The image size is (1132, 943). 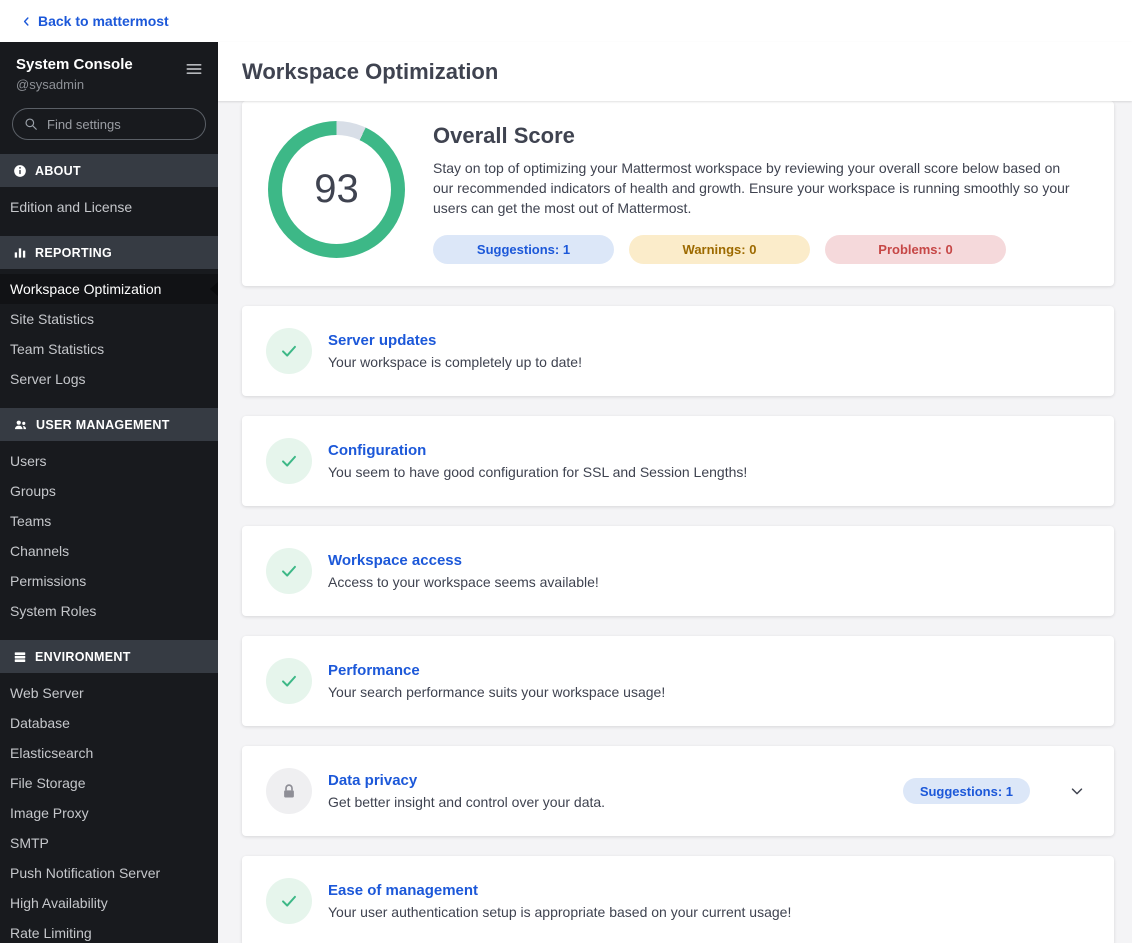 I want to click on section-user-management: USER MANAGEMENT, so click(x=109, y=424).